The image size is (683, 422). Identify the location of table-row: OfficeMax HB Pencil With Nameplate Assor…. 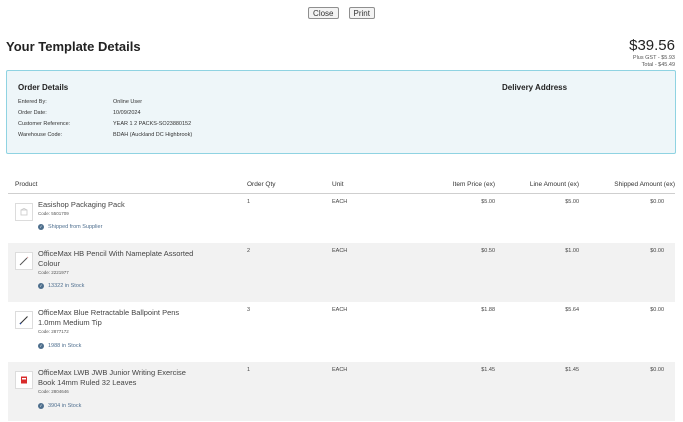
(341, 272).